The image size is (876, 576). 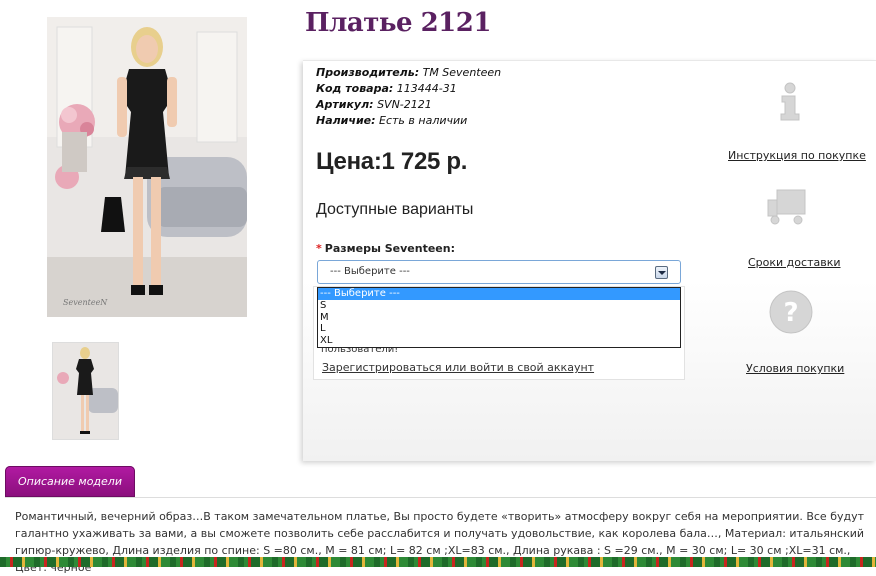 I want to click on dress-photo-image: SeventeeN, so click(x=147, y=167).